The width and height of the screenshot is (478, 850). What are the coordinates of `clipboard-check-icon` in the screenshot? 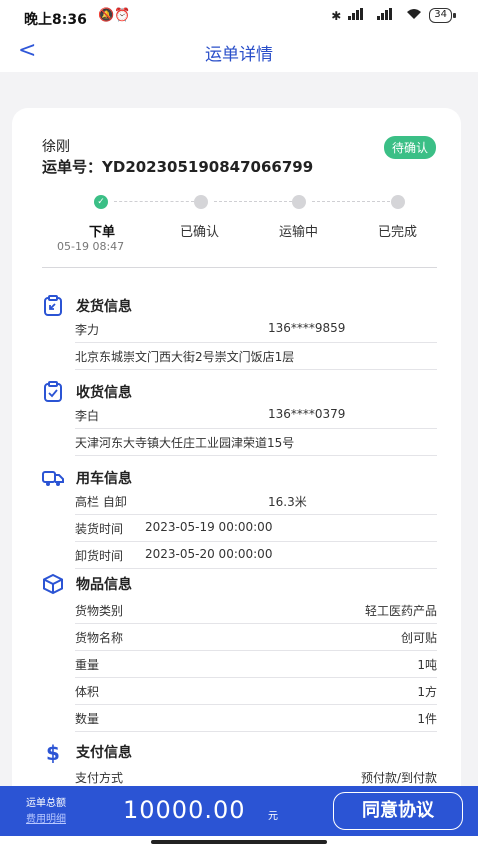 It's located at (53, 392).